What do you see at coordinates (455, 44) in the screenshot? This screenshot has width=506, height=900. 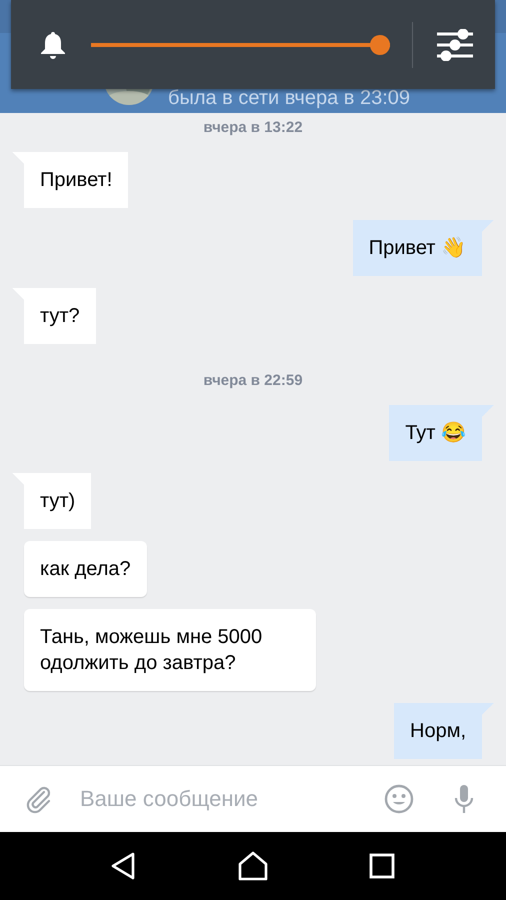 I see `settings-icon` at bounding box center [455, 44].